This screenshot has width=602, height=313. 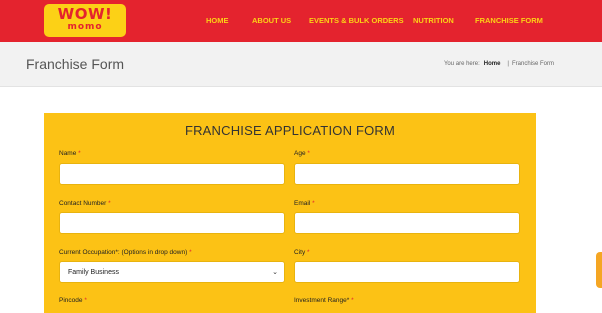 I want to click on contact-number-label-text: Contact Number, so click(x=83, y=203).